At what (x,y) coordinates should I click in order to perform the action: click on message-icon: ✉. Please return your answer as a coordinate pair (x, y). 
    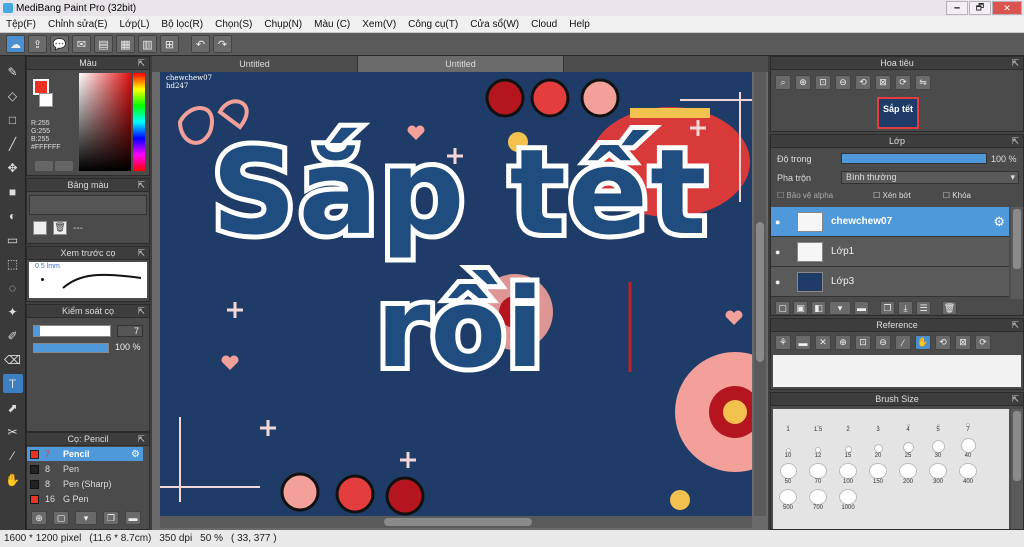
    Looking at the image, I should click on (81, 44).